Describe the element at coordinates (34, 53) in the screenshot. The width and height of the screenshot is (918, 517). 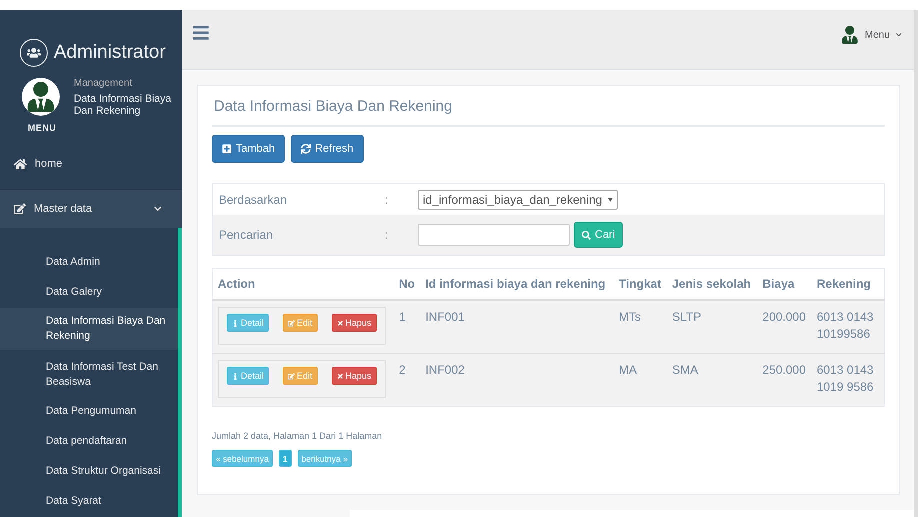
I see `users-icon` at that location.